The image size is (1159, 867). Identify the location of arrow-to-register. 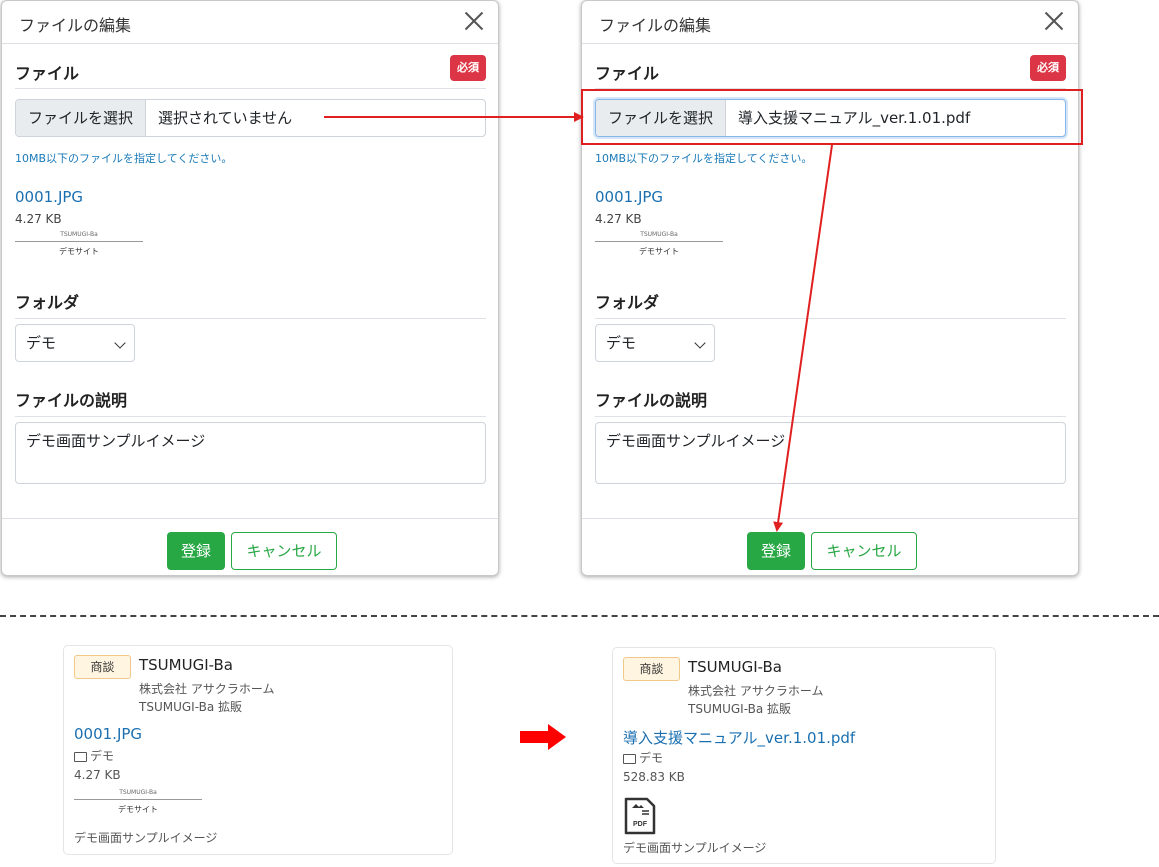
(803, 338).